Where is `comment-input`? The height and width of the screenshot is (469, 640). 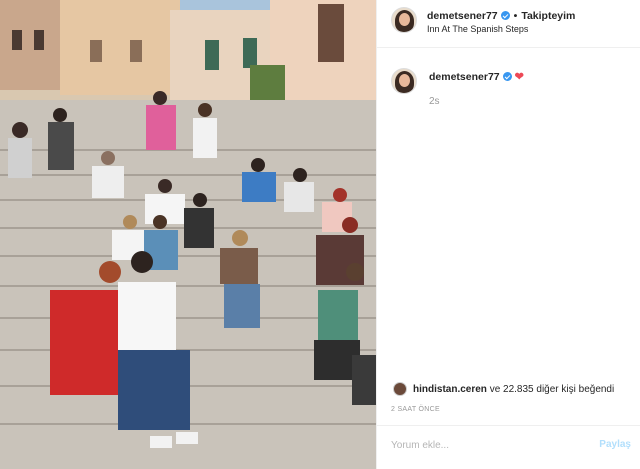 comment-input is located at coordinates (491, 445).